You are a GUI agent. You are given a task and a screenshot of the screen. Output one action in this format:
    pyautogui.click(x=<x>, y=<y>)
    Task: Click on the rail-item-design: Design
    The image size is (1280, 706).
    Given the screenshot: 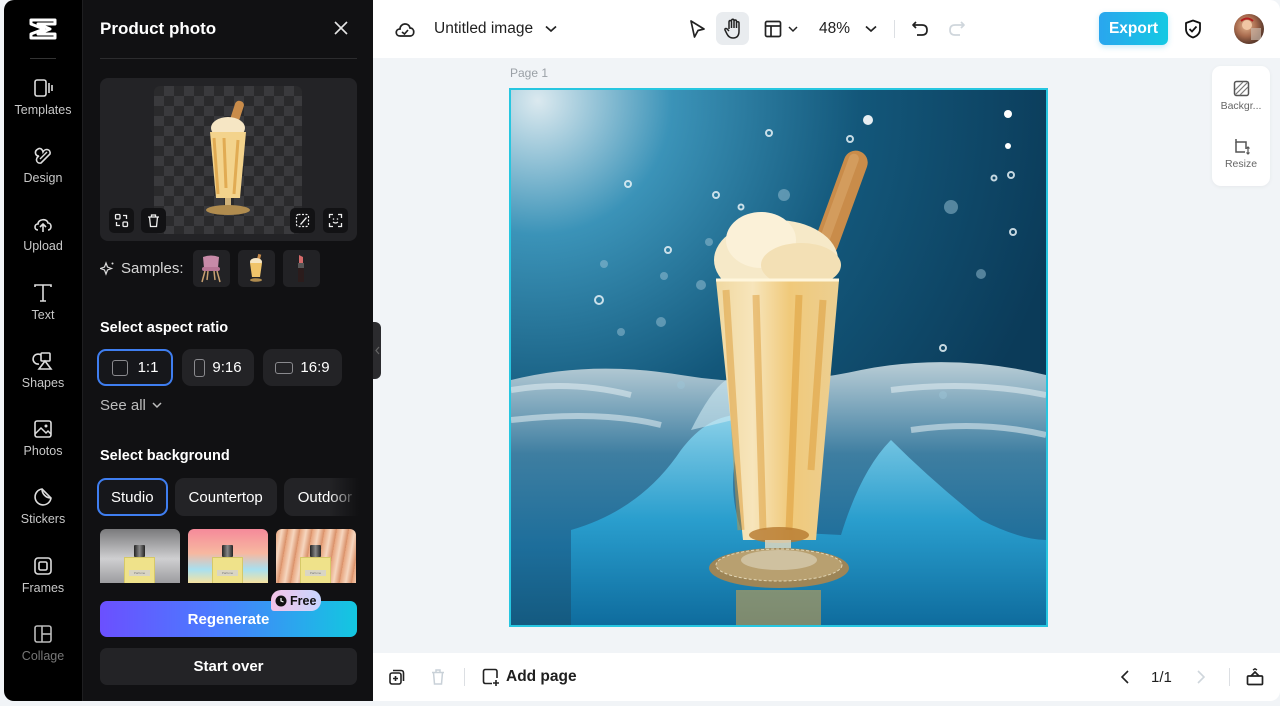 What is the action you would take?
    pyautogui.click(x=43, y=173)
    